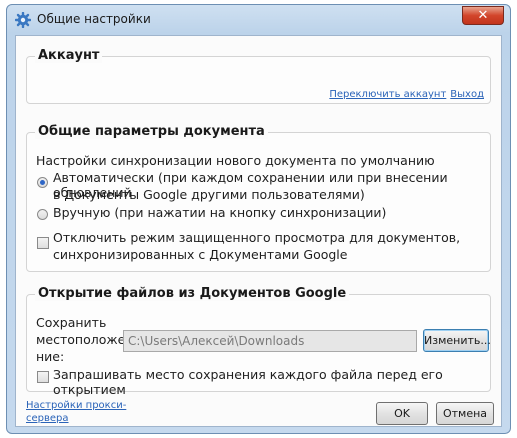  Describe the element at coordinates (387, 94) in the screenshot. I see `switch-account-link: Переключить аккаунт` at that location.